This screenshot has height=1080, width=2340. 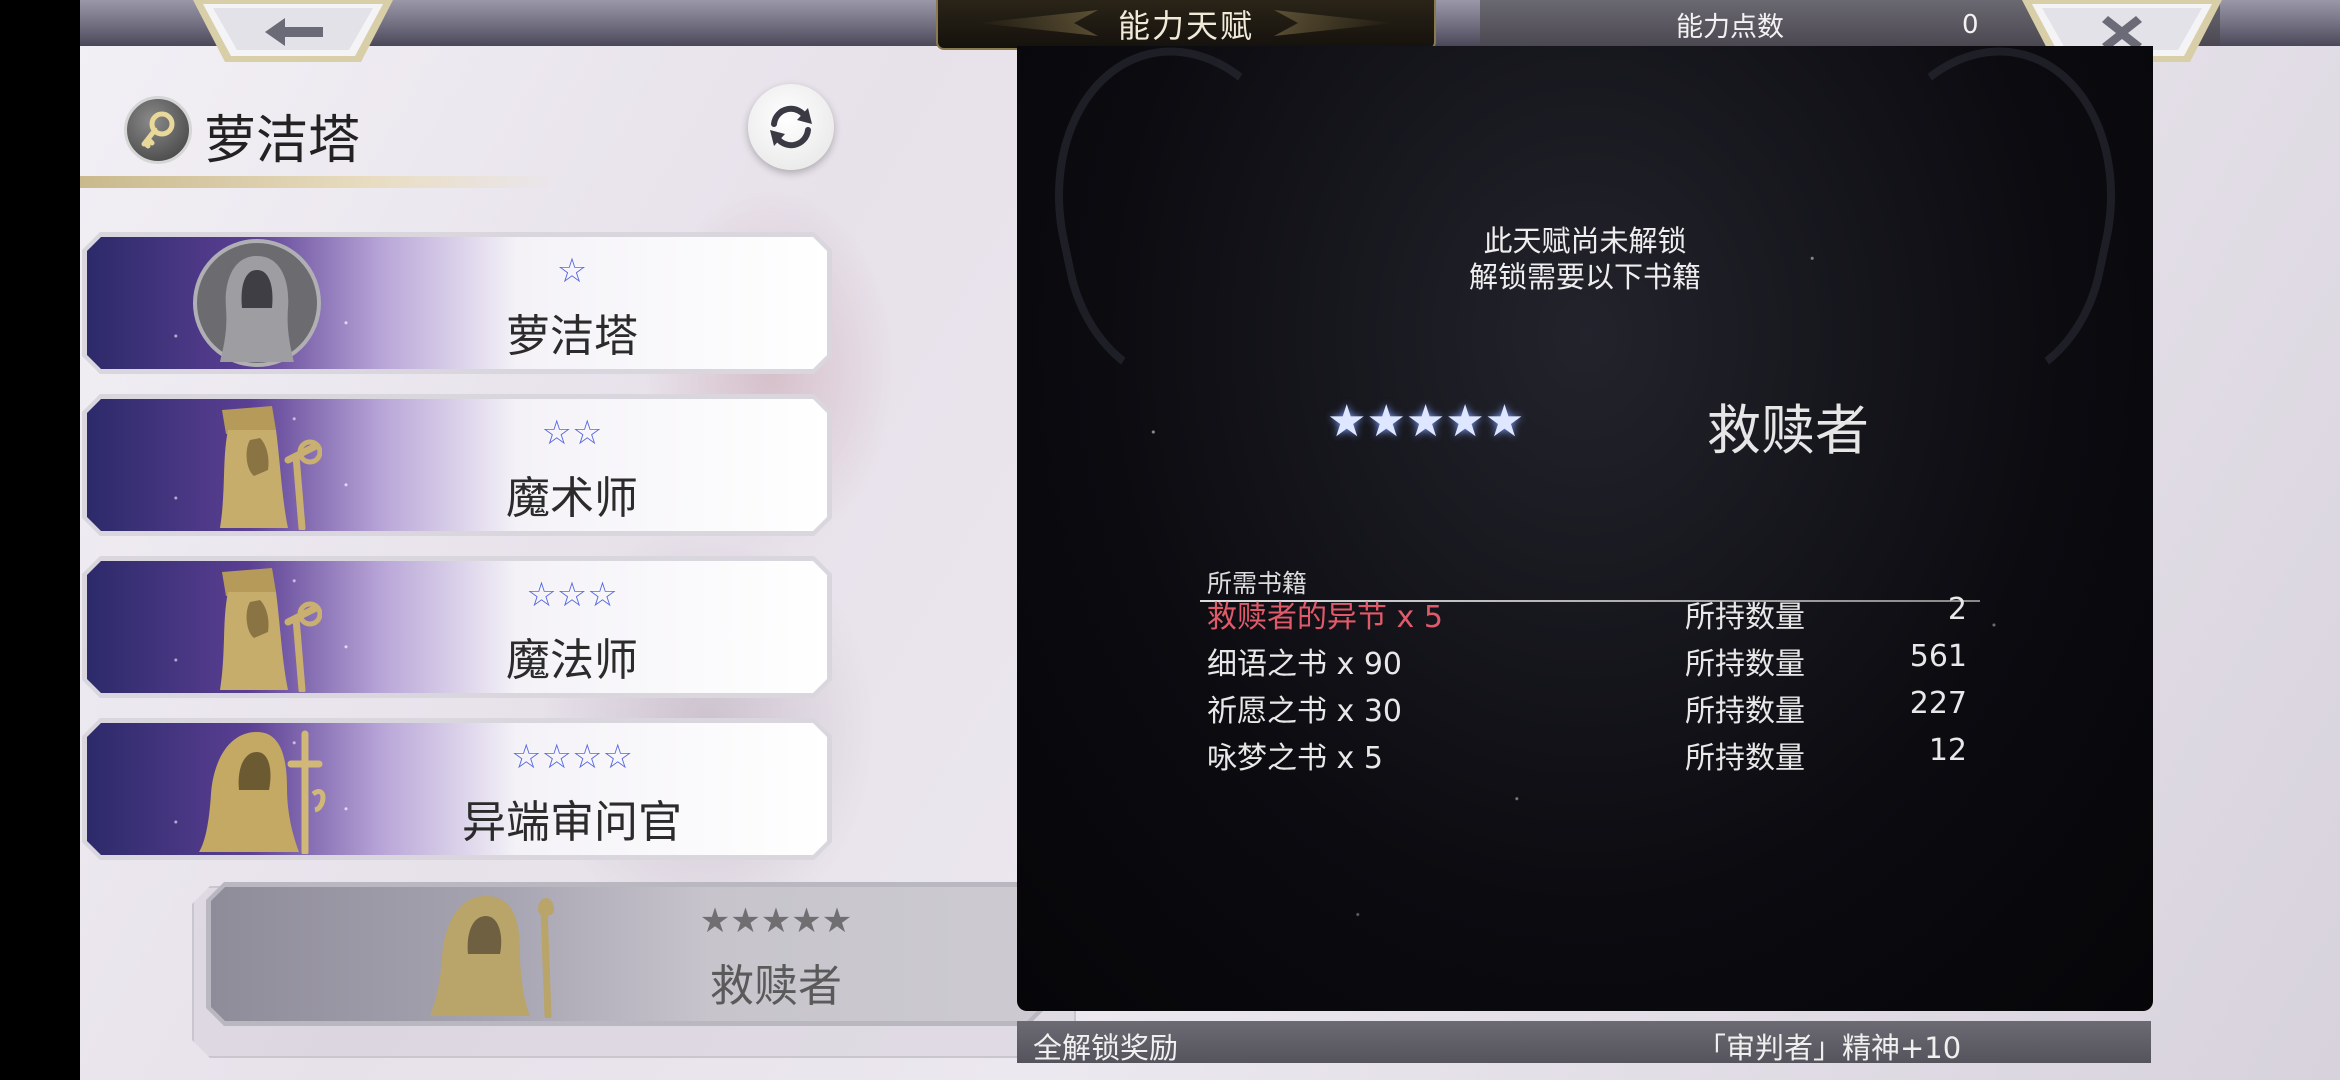 I want to click on reward-label: 全解锁奖励, so click(x=1106, y=1048).